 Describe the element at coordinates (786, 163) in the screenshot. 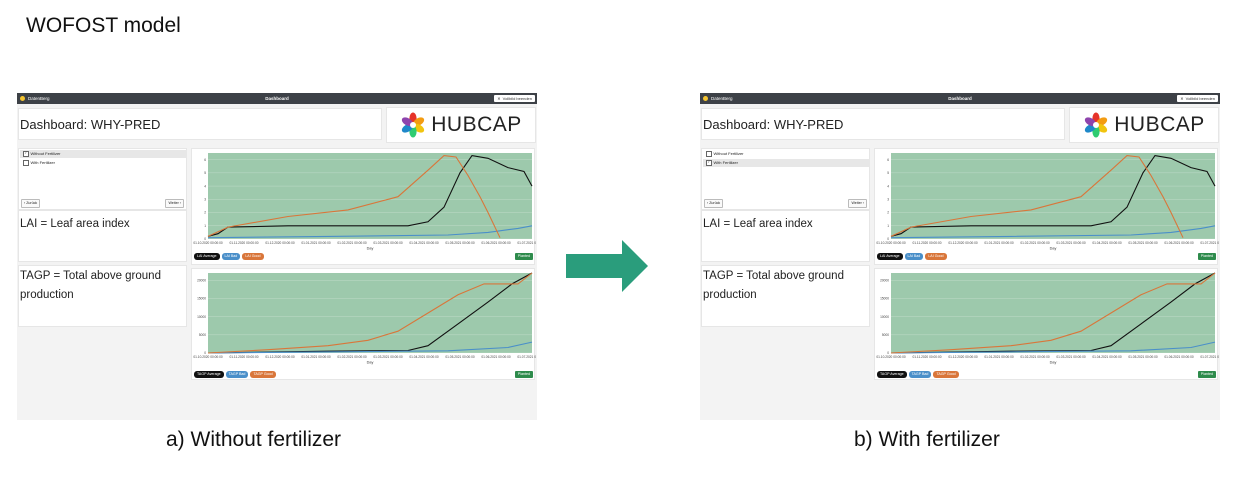

I see `option-with-fertilizer: ✓ With Fertilizer` at that location.